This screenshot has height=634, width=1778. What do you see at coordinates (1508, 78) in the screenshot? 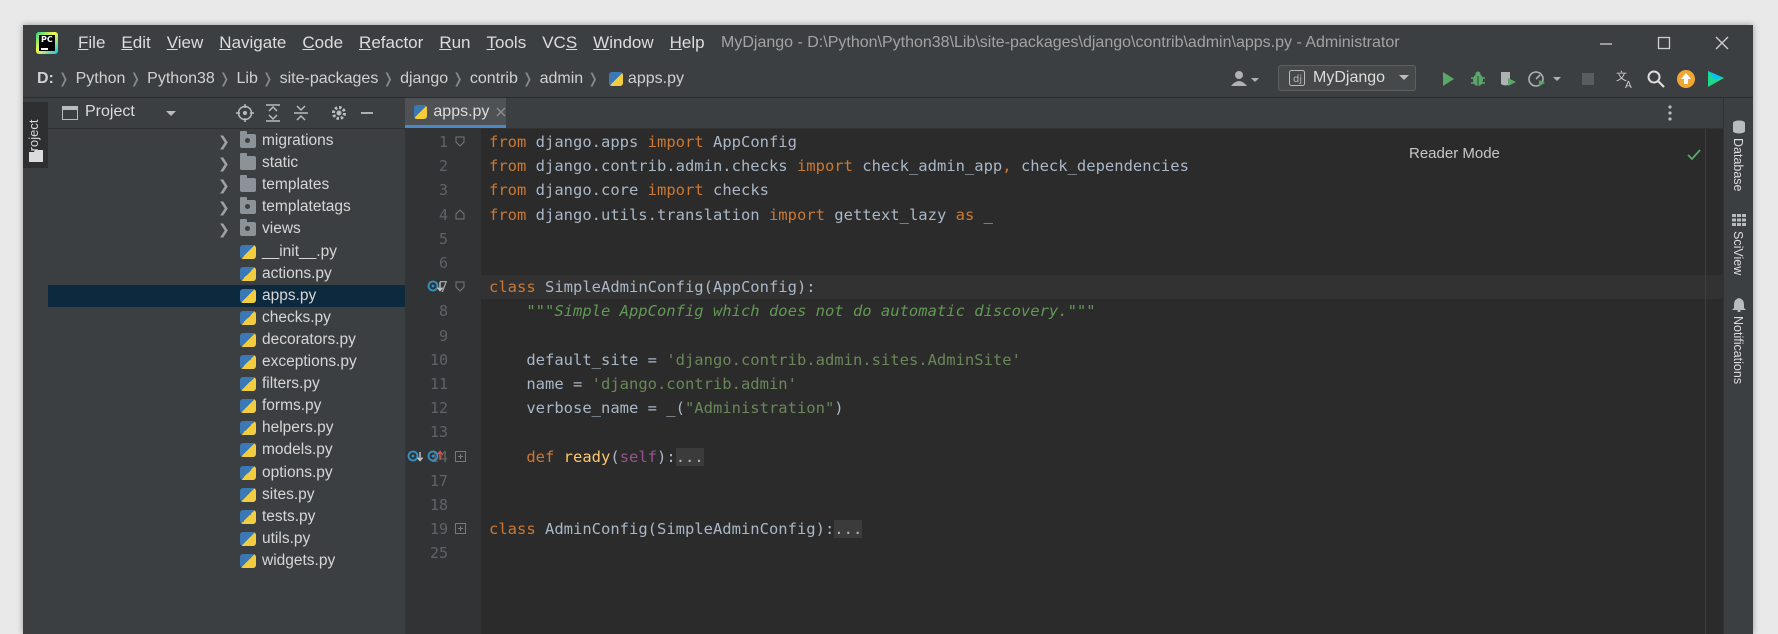
I see `run-with-coverage-button` at bounding box center [1508, 78].